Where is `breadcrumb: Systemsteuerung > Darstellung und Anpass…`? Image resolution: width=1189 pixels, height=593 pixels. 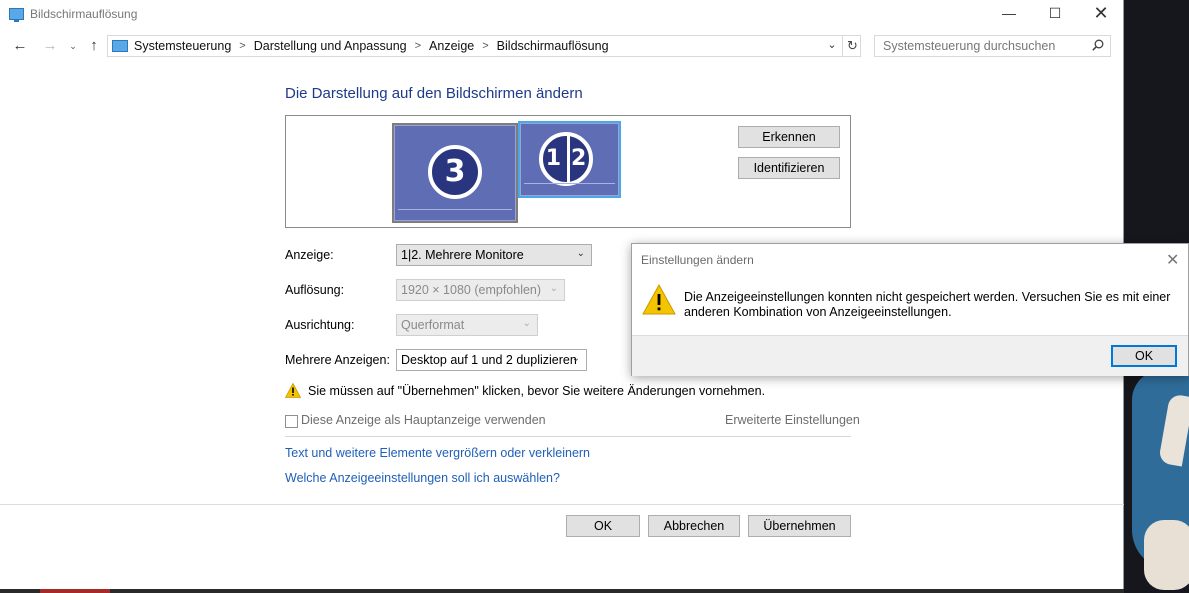 breadcrumb: Systemsteuerung > Darstellung und Anpass… is located at coordinates (371, 46).